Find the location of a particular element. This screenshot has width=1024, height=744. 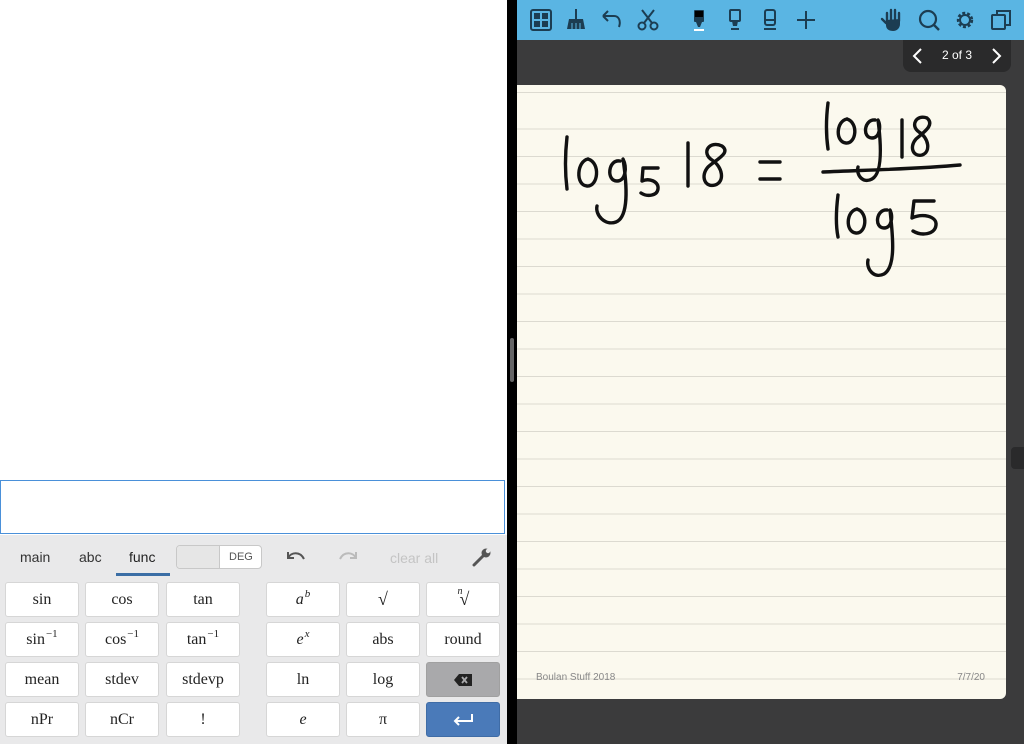

key-label: ! is located at coordinates (203, 719).